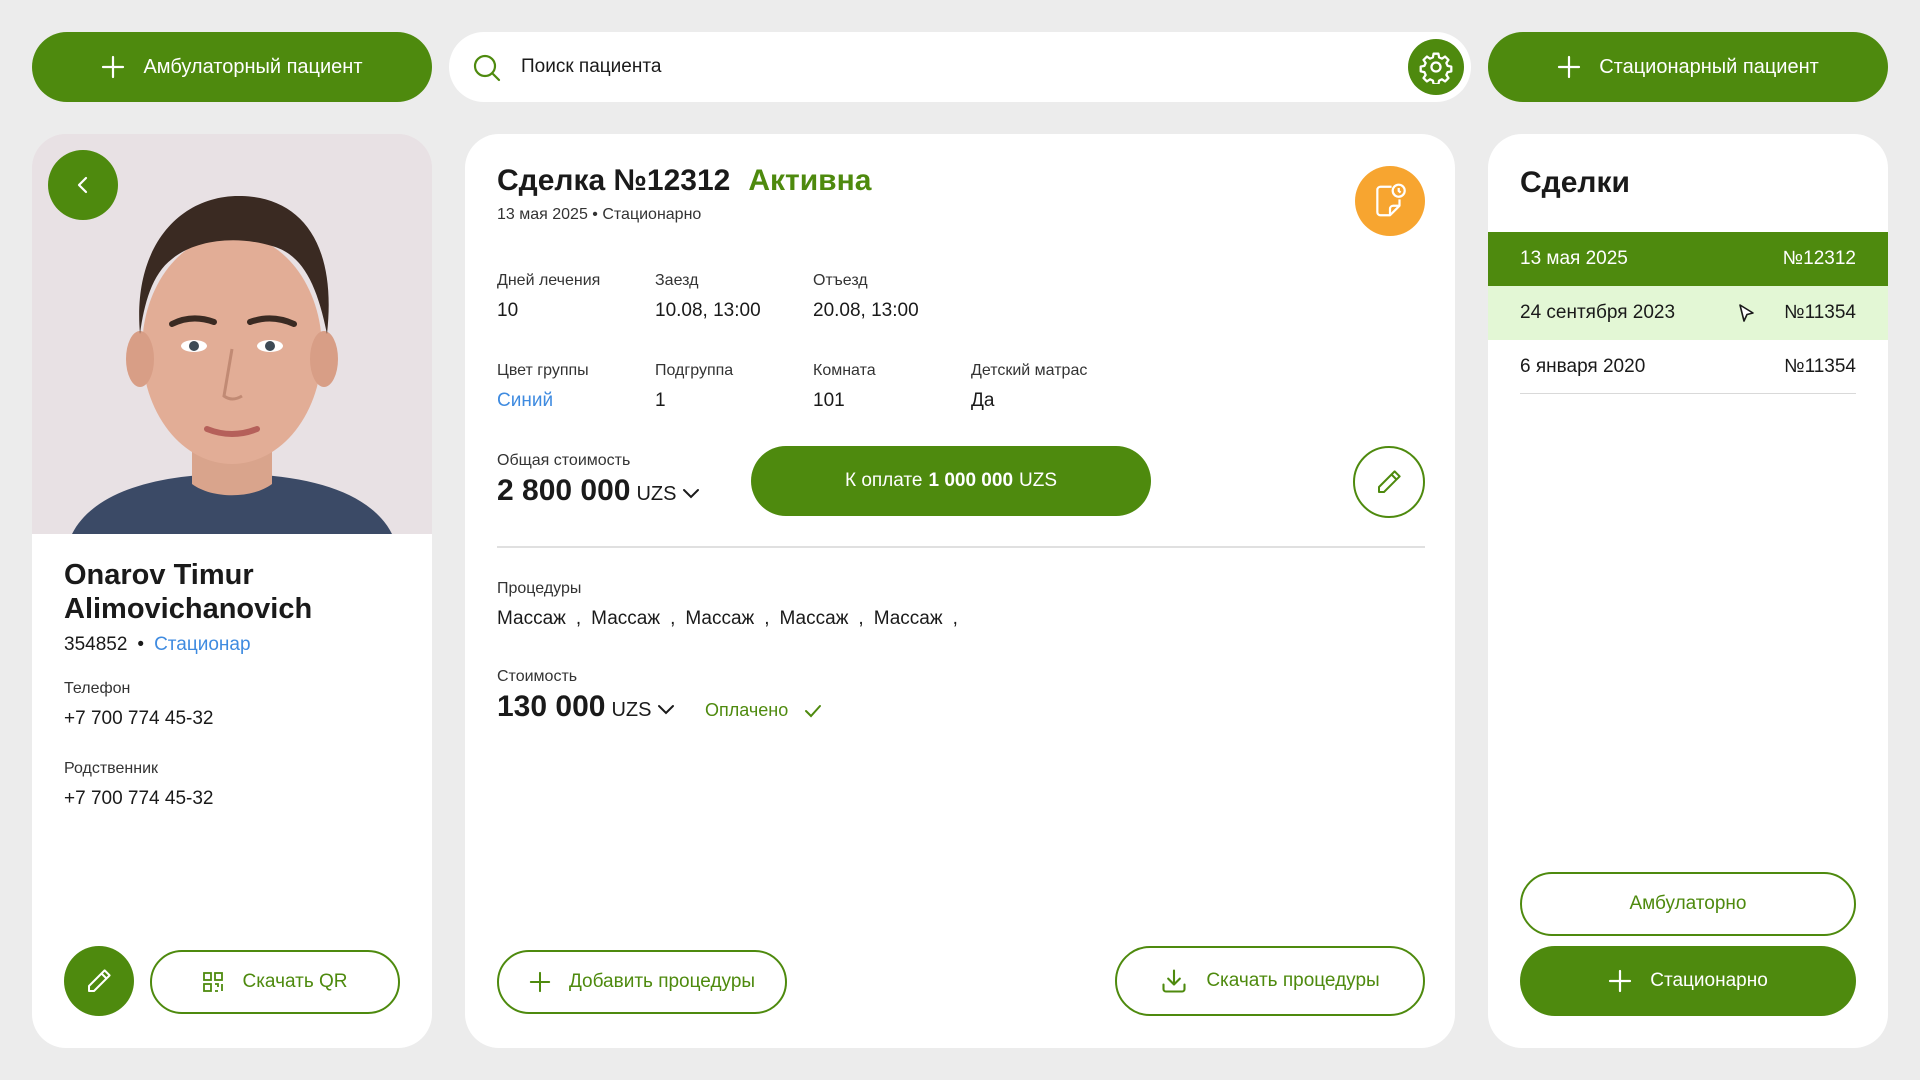  I want to click on add-inpatient-deal-button: Стационарно, so click(1688, 981).